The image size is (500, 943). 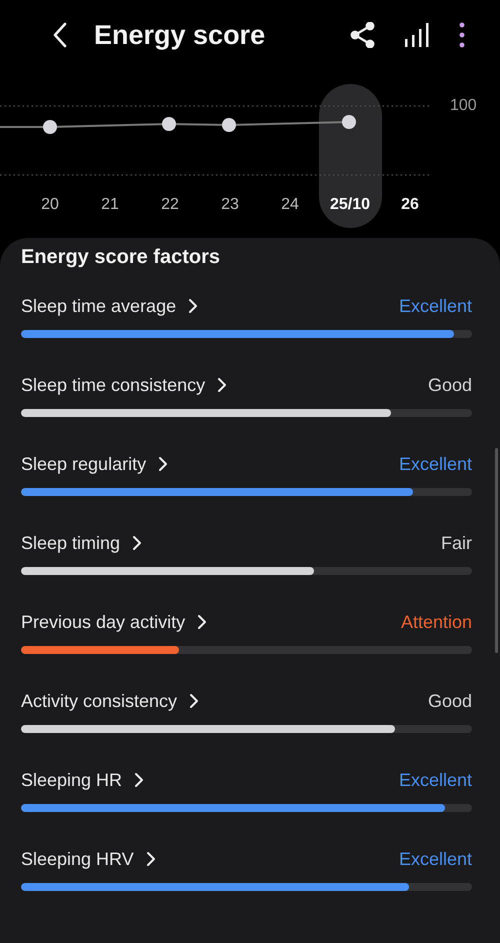 What do you see at coordinates (98, 306) in the screenshot?
I see `factor-link: Sleep time average` at bounding box center [98, 306].